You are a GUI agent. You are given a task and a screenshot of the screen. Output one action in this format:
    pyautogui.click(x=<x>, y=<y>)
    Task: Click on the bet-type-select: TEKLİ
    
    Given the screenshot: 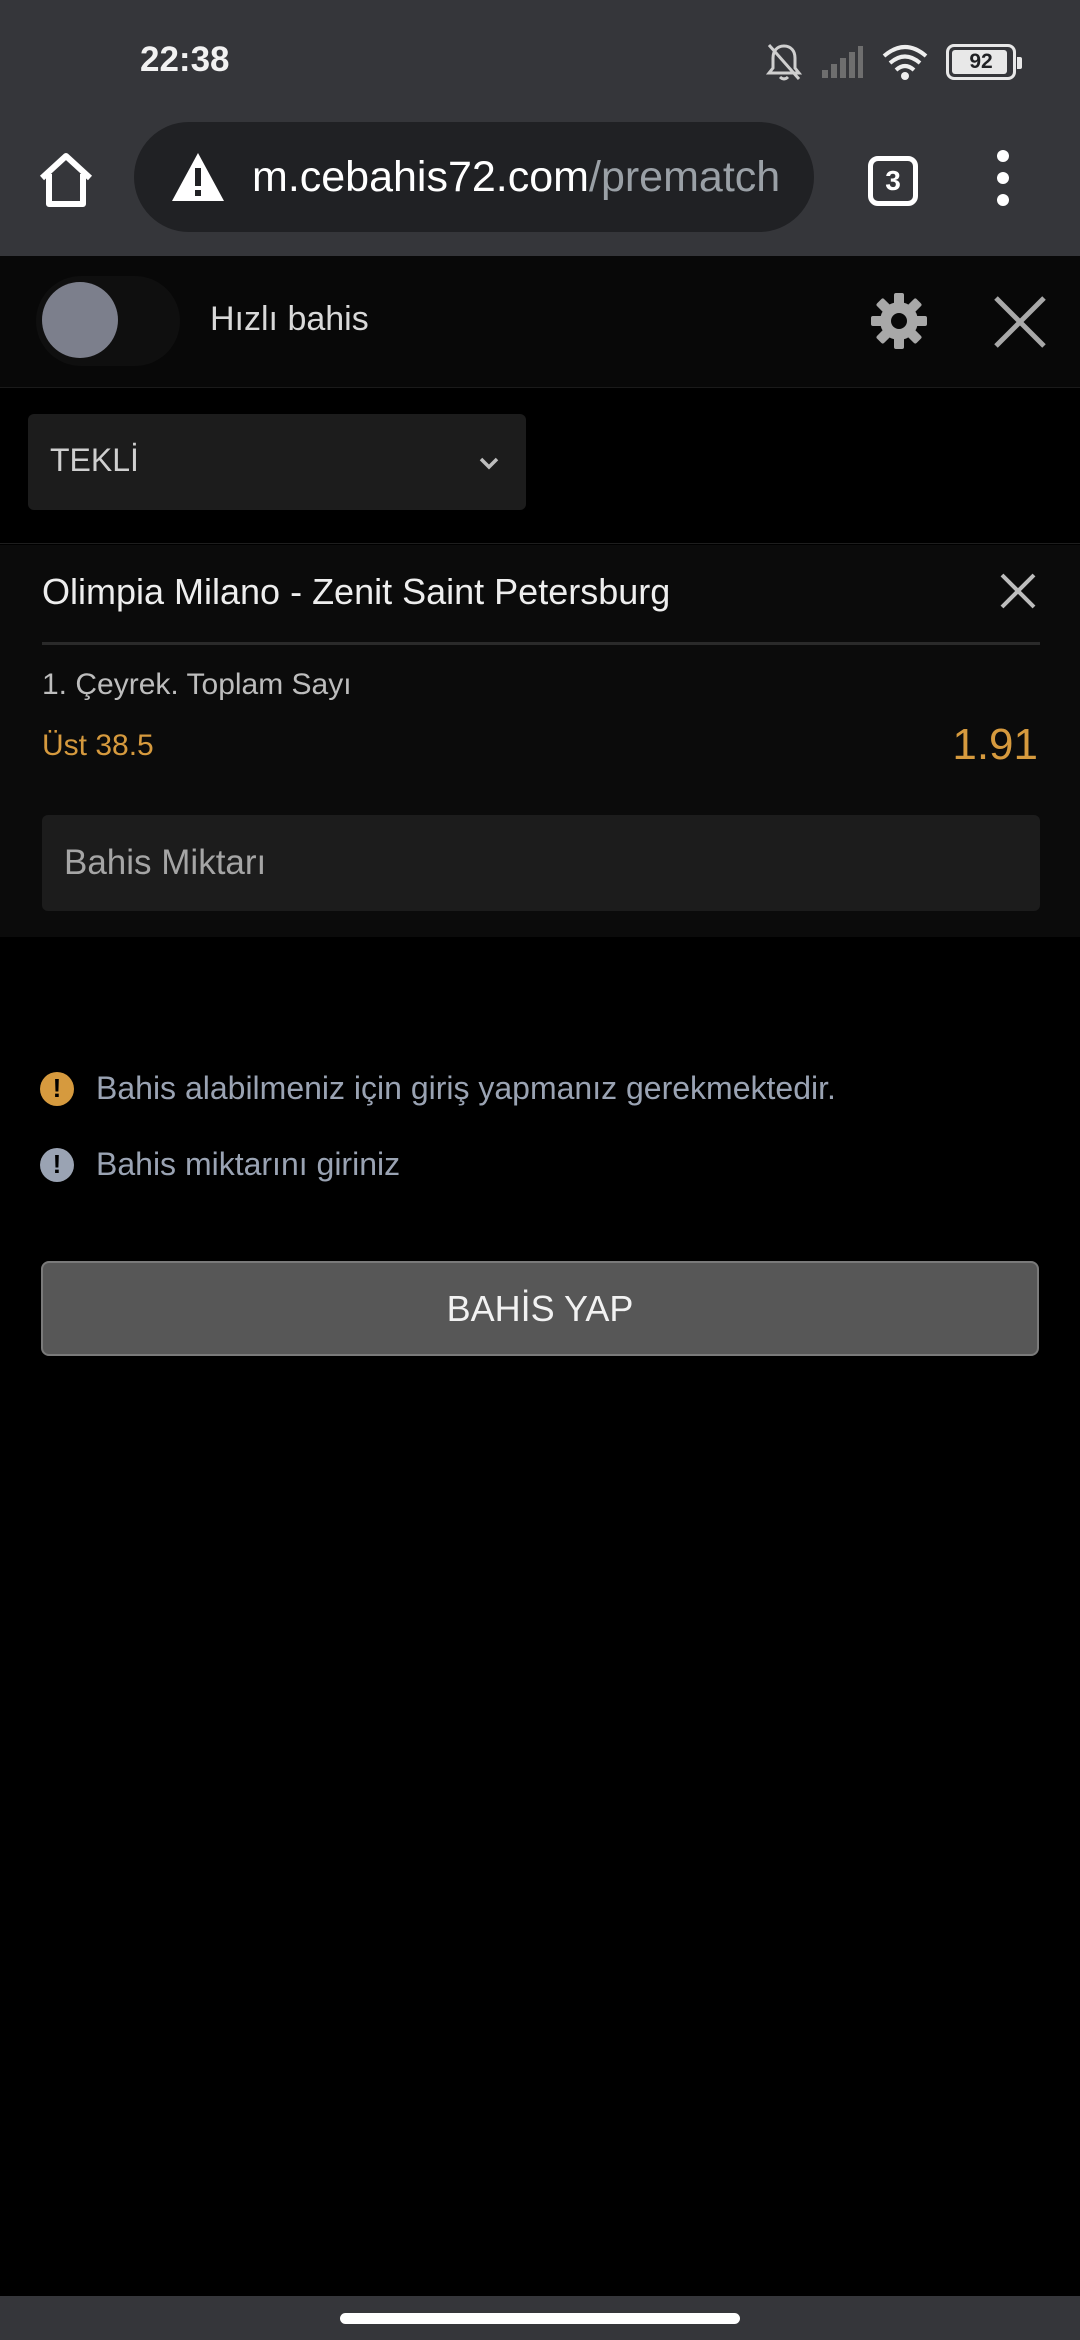 What is the action you would take?
    pyautogui.click(x=277, y=462)
    